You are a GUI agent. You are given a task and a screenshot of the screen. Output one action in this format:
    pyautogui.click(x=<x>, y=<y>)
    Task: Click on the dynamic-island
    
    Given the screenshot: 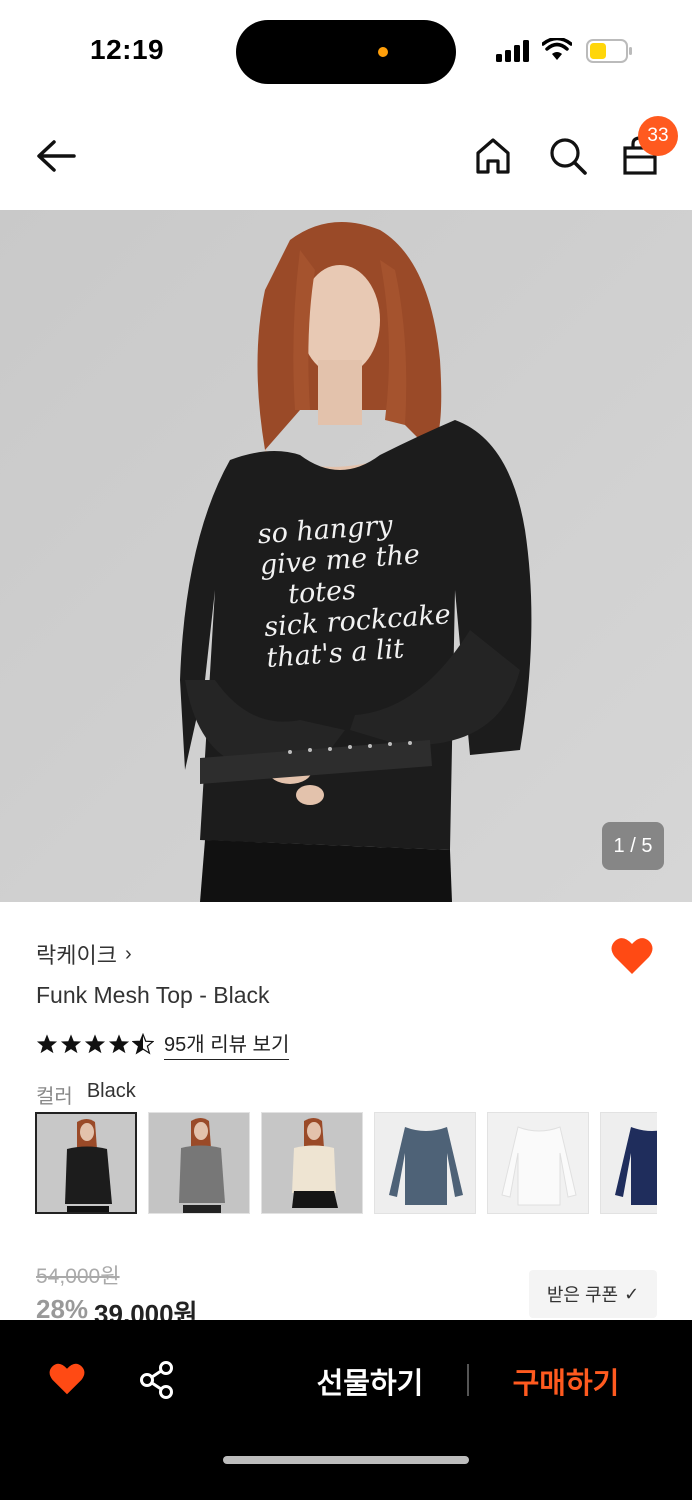 What is the action you would take?
    pyautogui.click(x=346, y=52)
    